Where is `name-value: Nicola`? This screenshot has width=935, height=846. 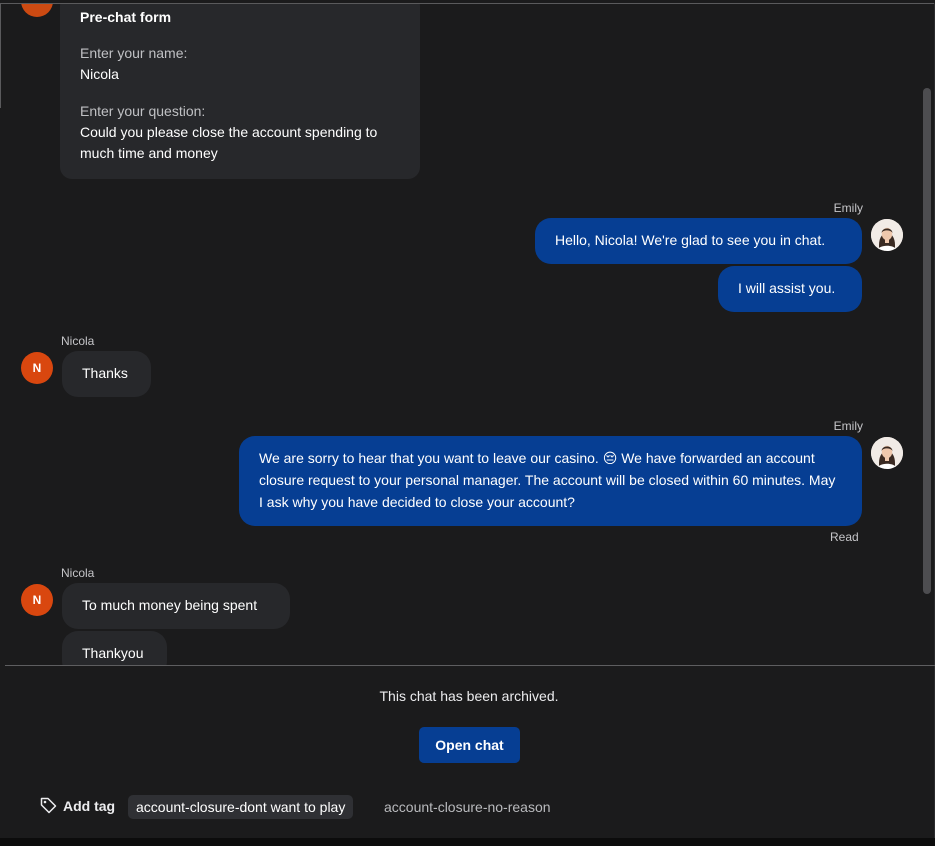
name-value: Nicola is located at coordinates (99, 74).